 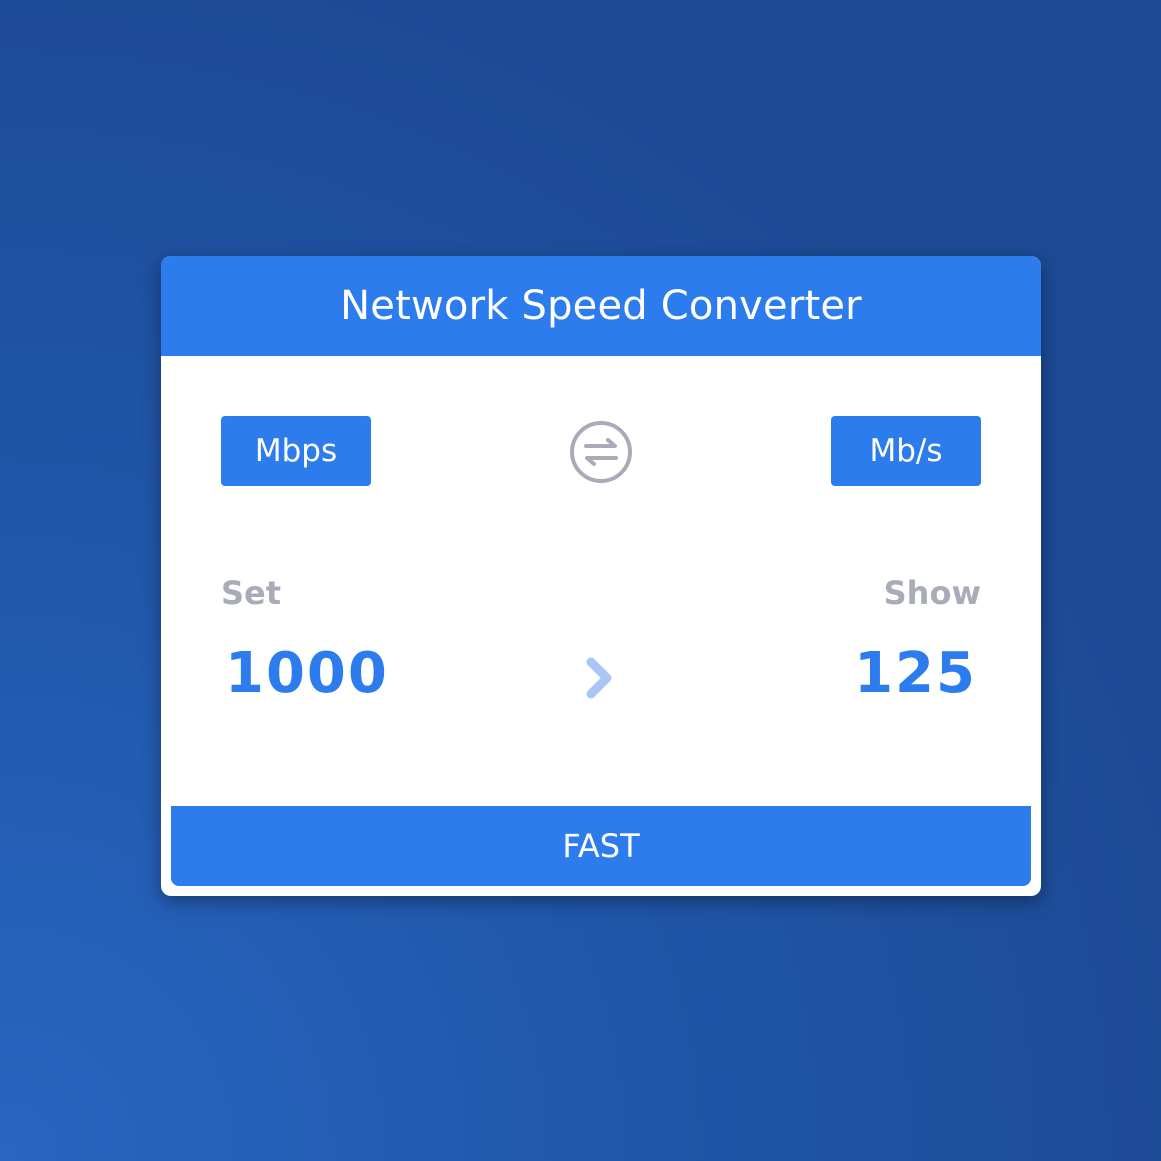 I want to click on set-label: Set, so click(x=251, y=593).